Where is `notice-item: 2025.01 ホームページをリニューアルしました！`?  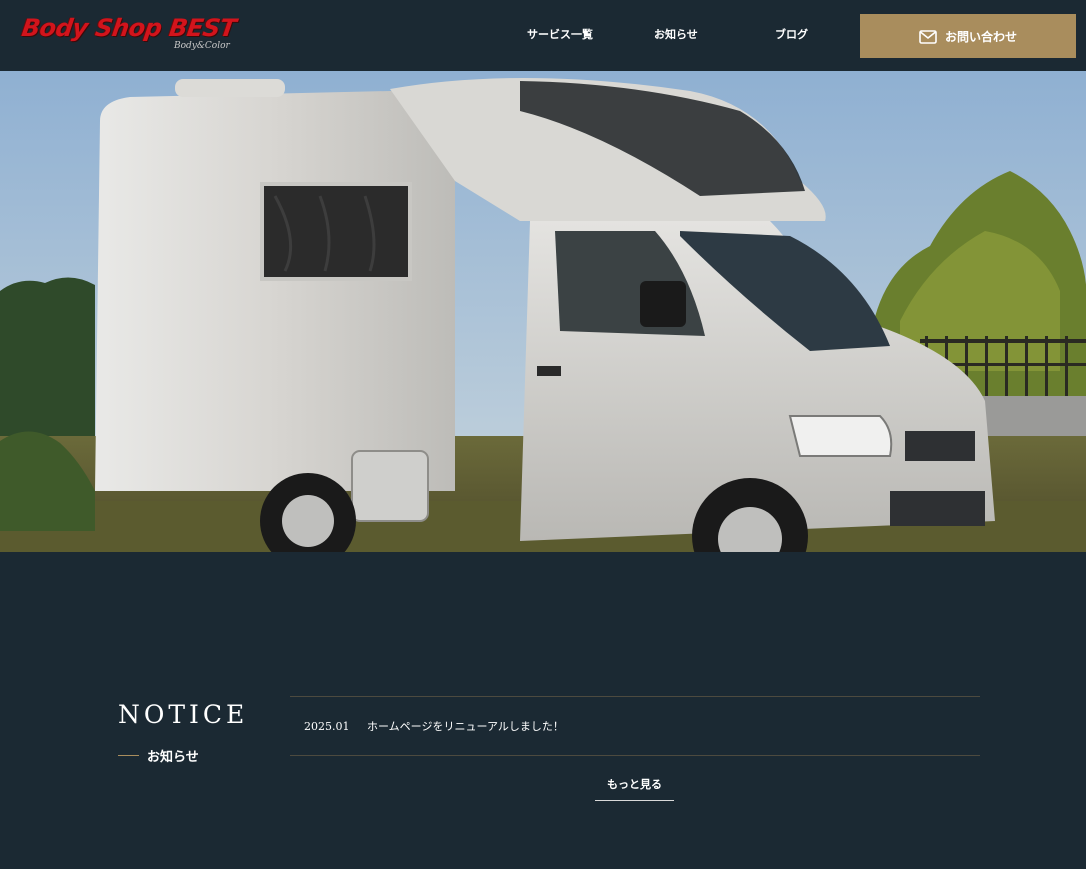
notice-item: 2025.01 ホームページをリニューアルしました！ is located at coordinates (635, 726).